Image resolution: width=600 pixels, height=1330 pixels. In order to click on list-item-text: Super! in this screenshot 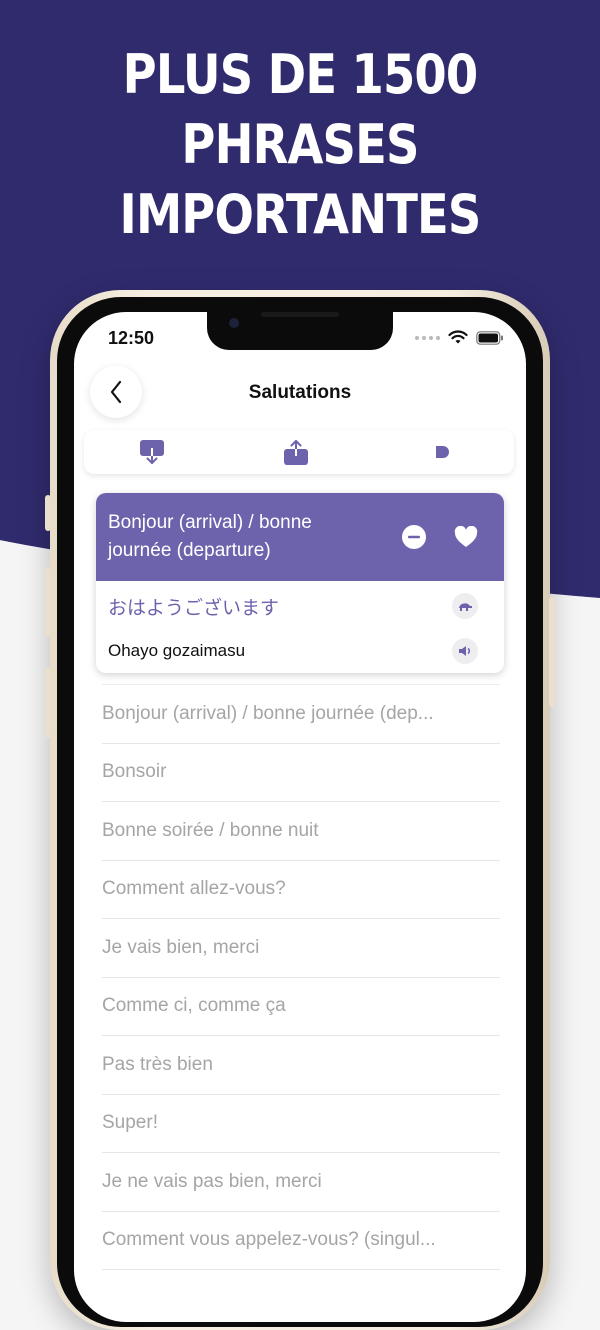, I will do `click(130, 1123)`.